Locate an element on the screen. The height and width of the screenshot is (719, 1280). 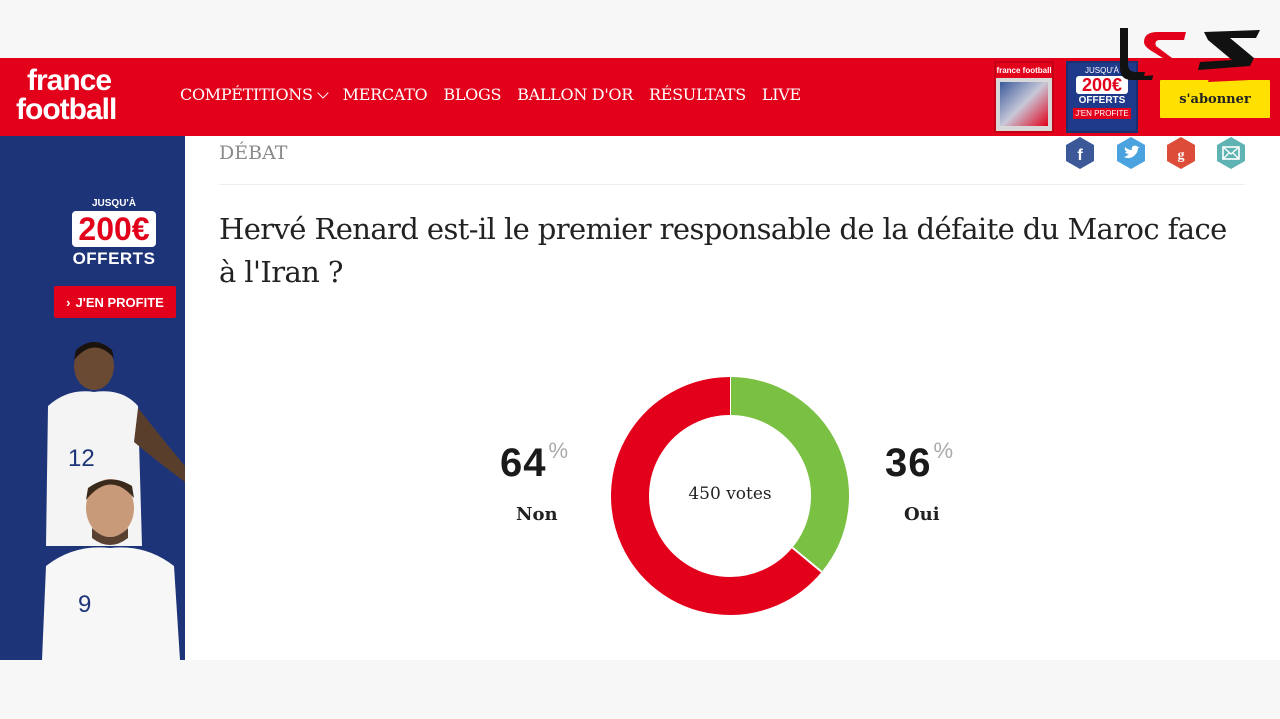
promo-cta: J'EN PROFITE is located at coordinates (1102, 113).